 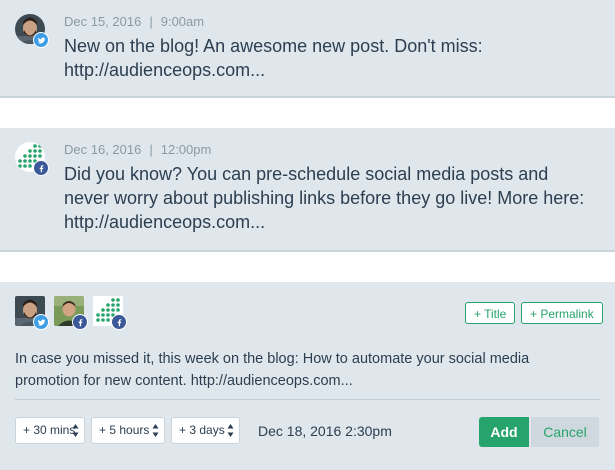 I want to click on post-time: 9:00am, so click(x=182, y=21).